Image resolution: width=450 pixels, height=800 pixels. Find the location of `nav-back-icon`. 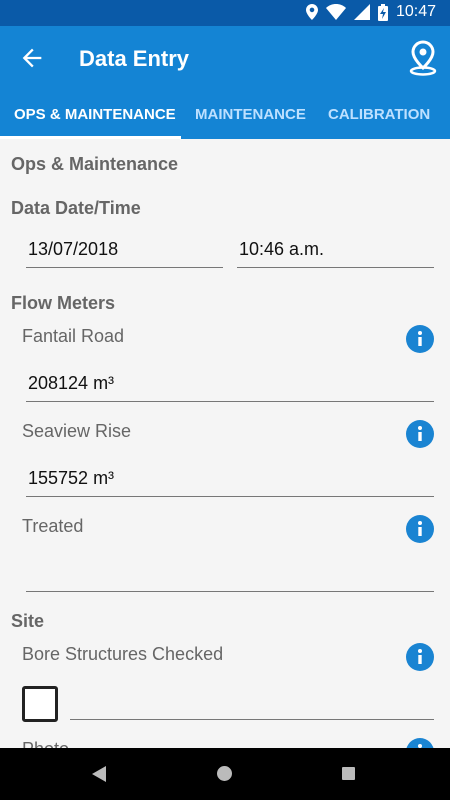

nav-back-icon is located at coordinates (99, 774).